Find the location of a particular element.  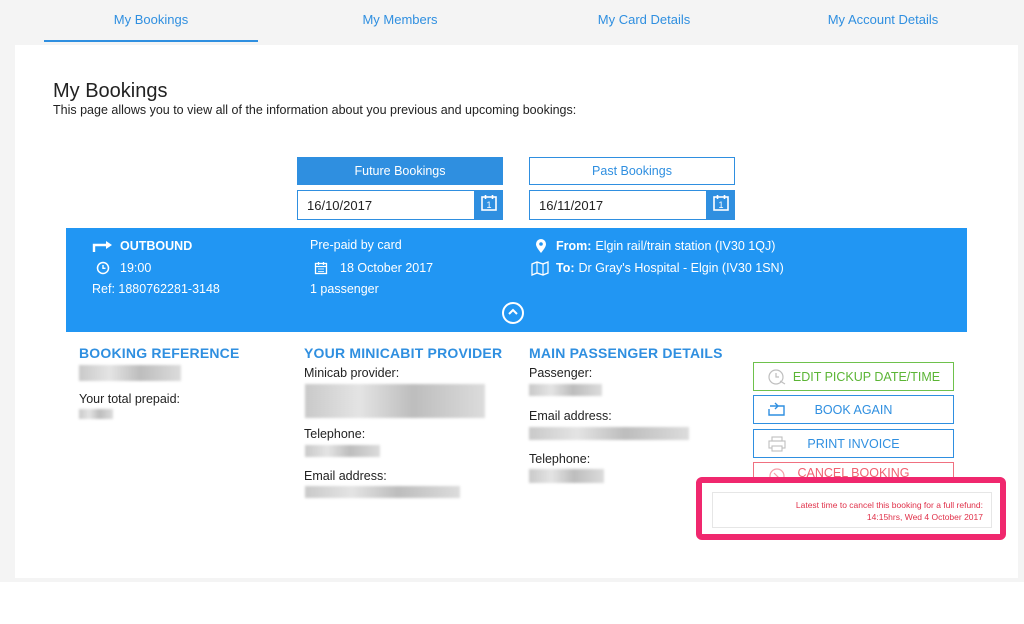

from-label: From: is located at coordinates (574, 246).